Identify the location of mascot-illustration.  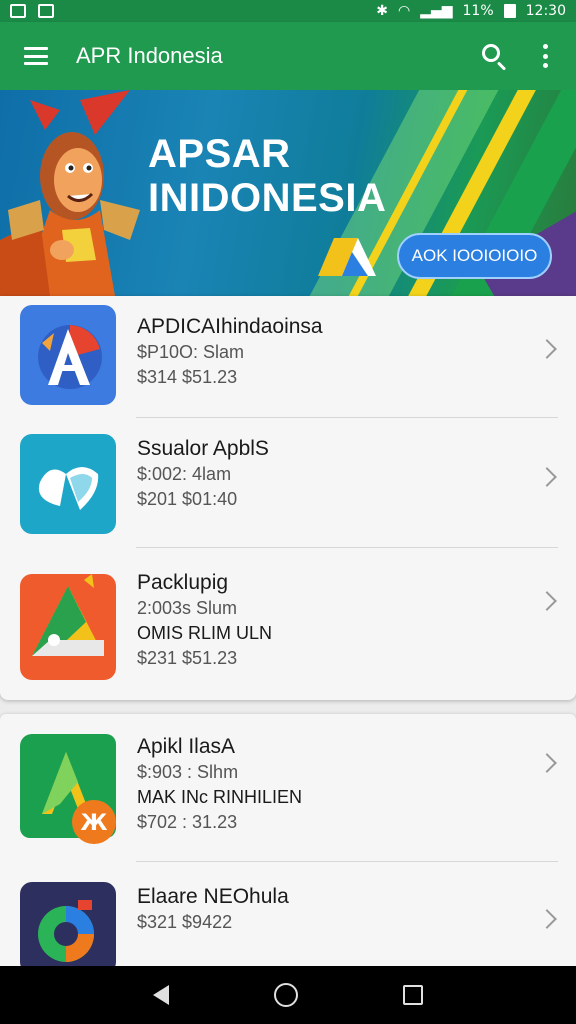
(70, 193).